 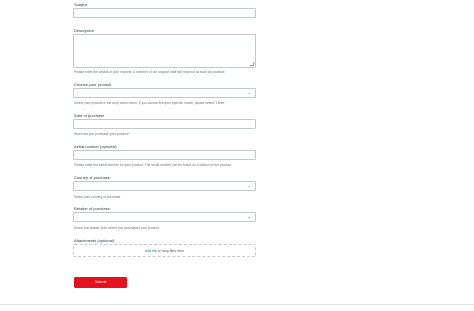 What do you see at coordinates (164, 124) in the screenshot?
I see `purchase-date-input` at bounding box center [164, 124].